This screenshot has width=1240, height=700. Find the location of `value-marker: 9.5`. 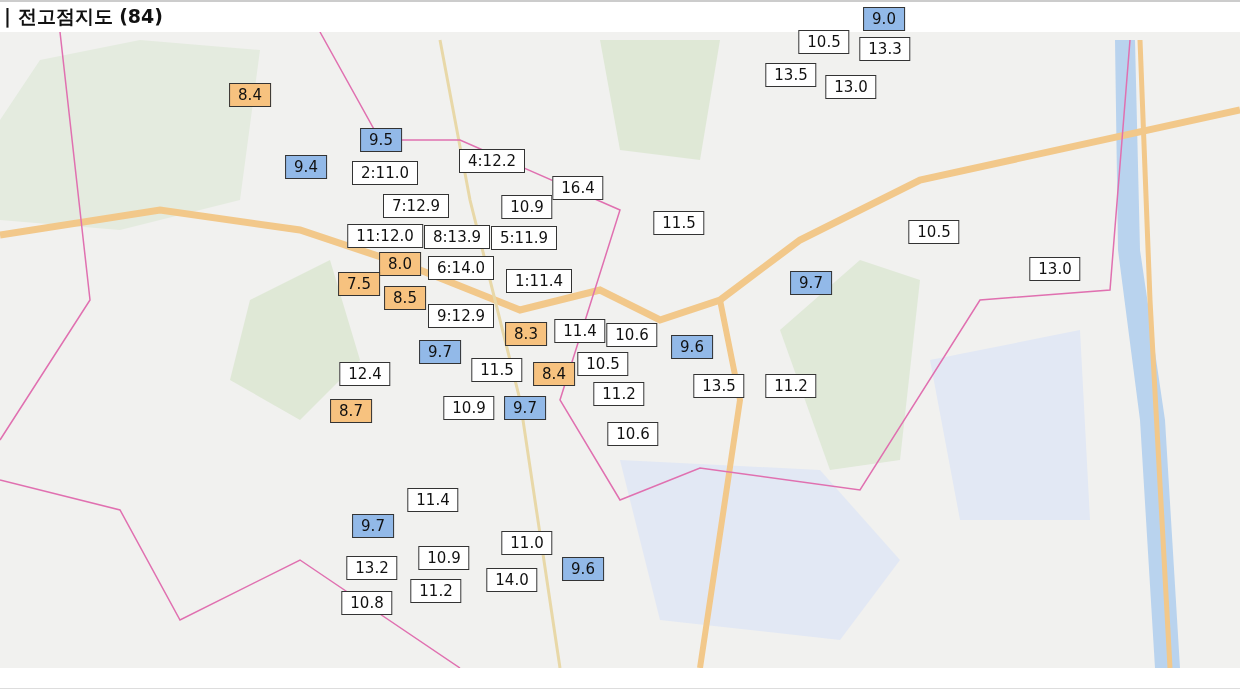

value-marker: 9.5 is located at coordinates (381, 140).